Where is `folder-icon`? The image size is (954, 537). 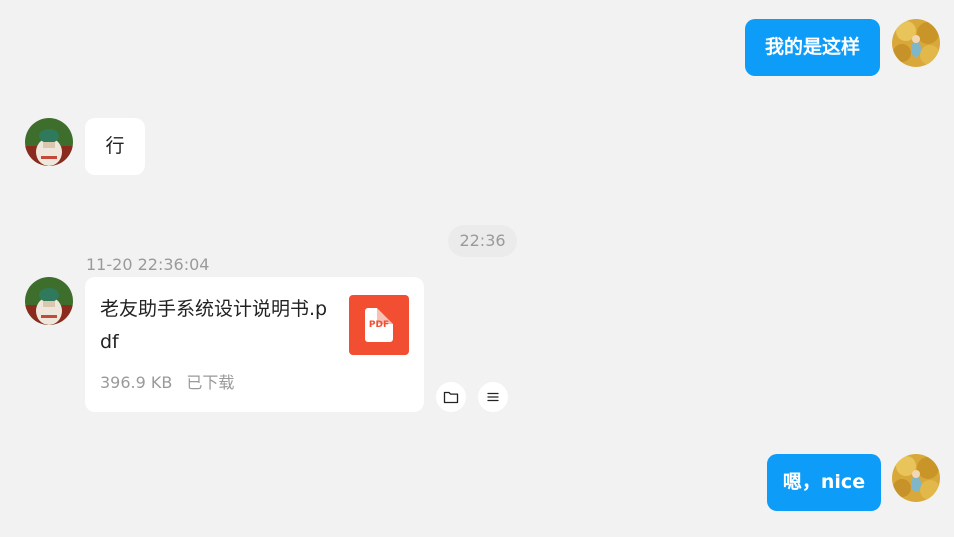 folder-icon is located at coordinates (451, 397).